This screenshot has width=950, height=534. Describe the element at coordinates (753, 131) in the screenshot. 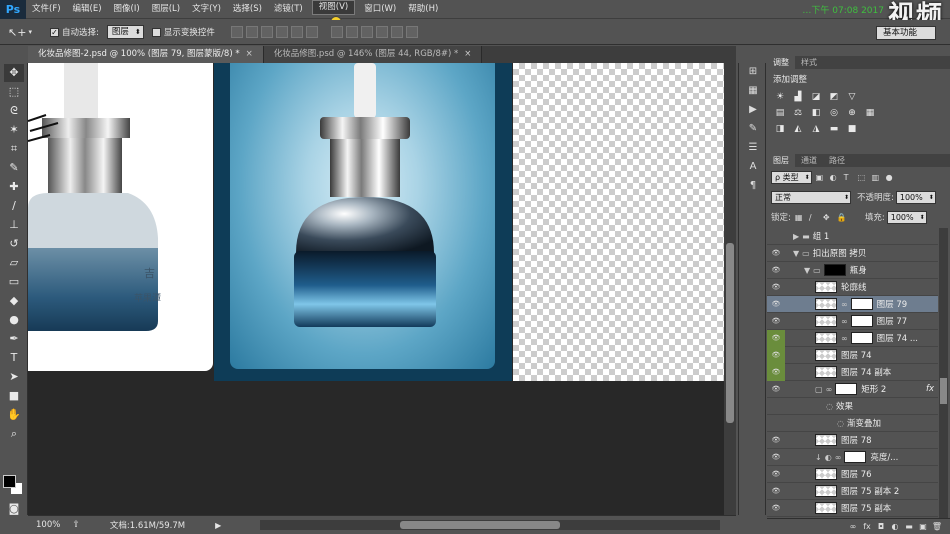

I see `brush-presets-icon: ✎` at that location.